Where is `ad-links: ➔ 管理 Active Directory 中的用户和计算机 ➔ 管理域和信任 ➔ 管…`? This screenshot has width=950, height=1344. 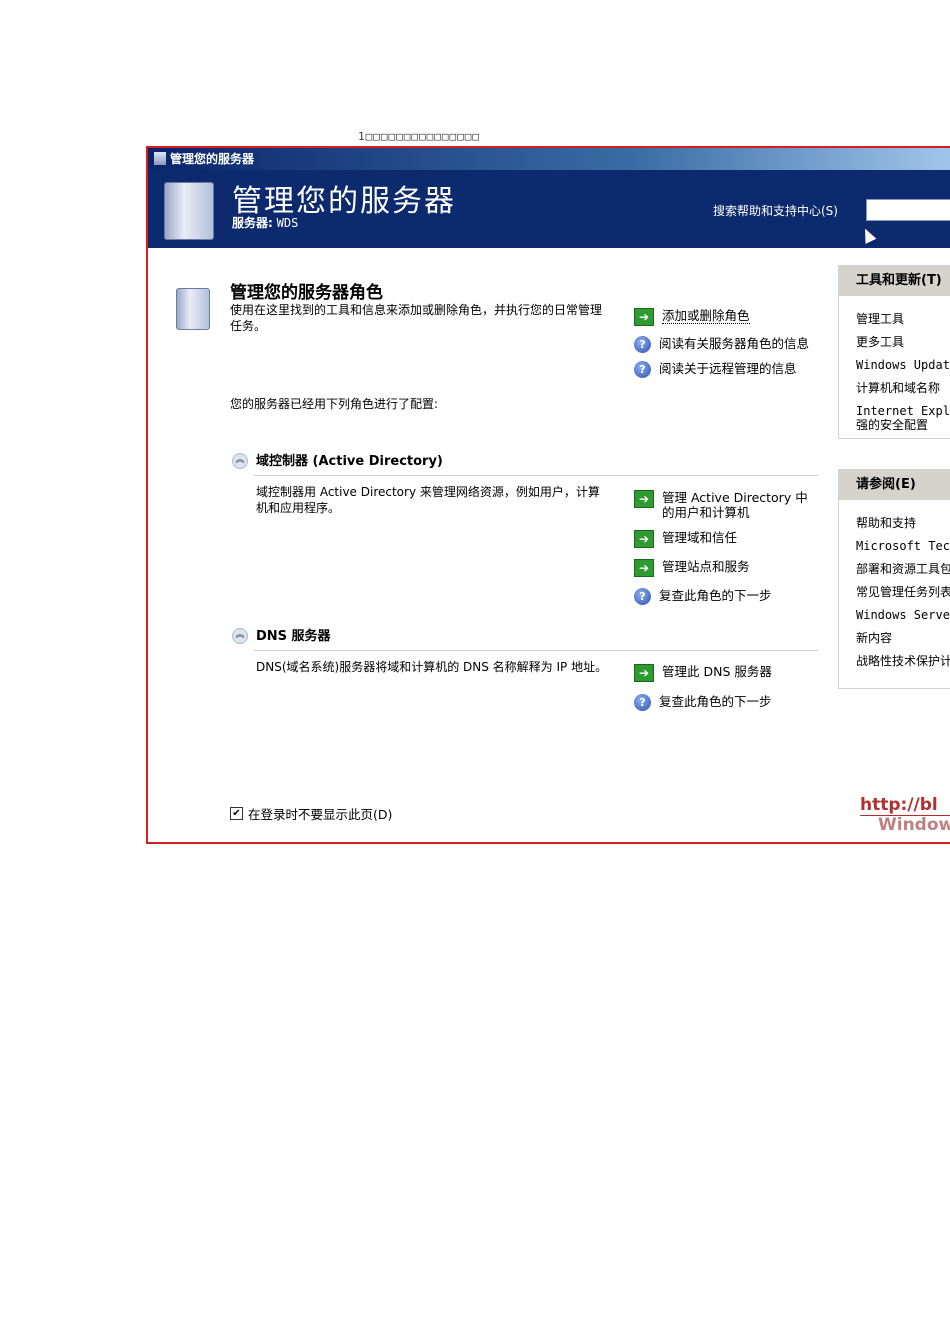
ad-links: ➔ 管理 Active Directory 中的用户和计算机 ➔ 管理域和信任 ➔ 管… is located at coordinates (726, 547).